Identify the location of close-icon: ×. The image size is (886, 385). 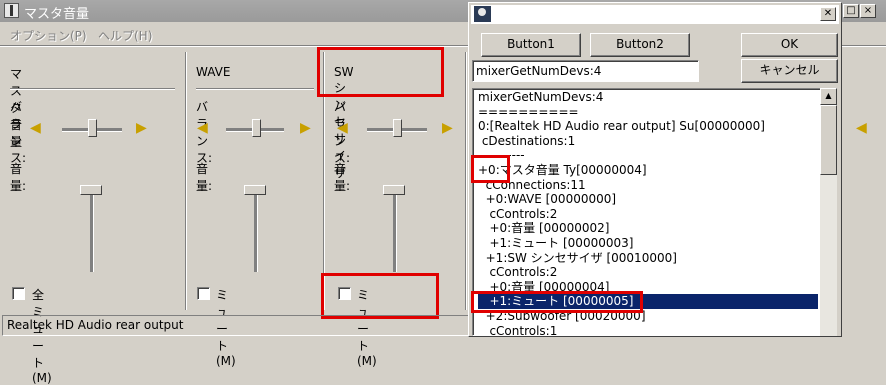
(868, 11).